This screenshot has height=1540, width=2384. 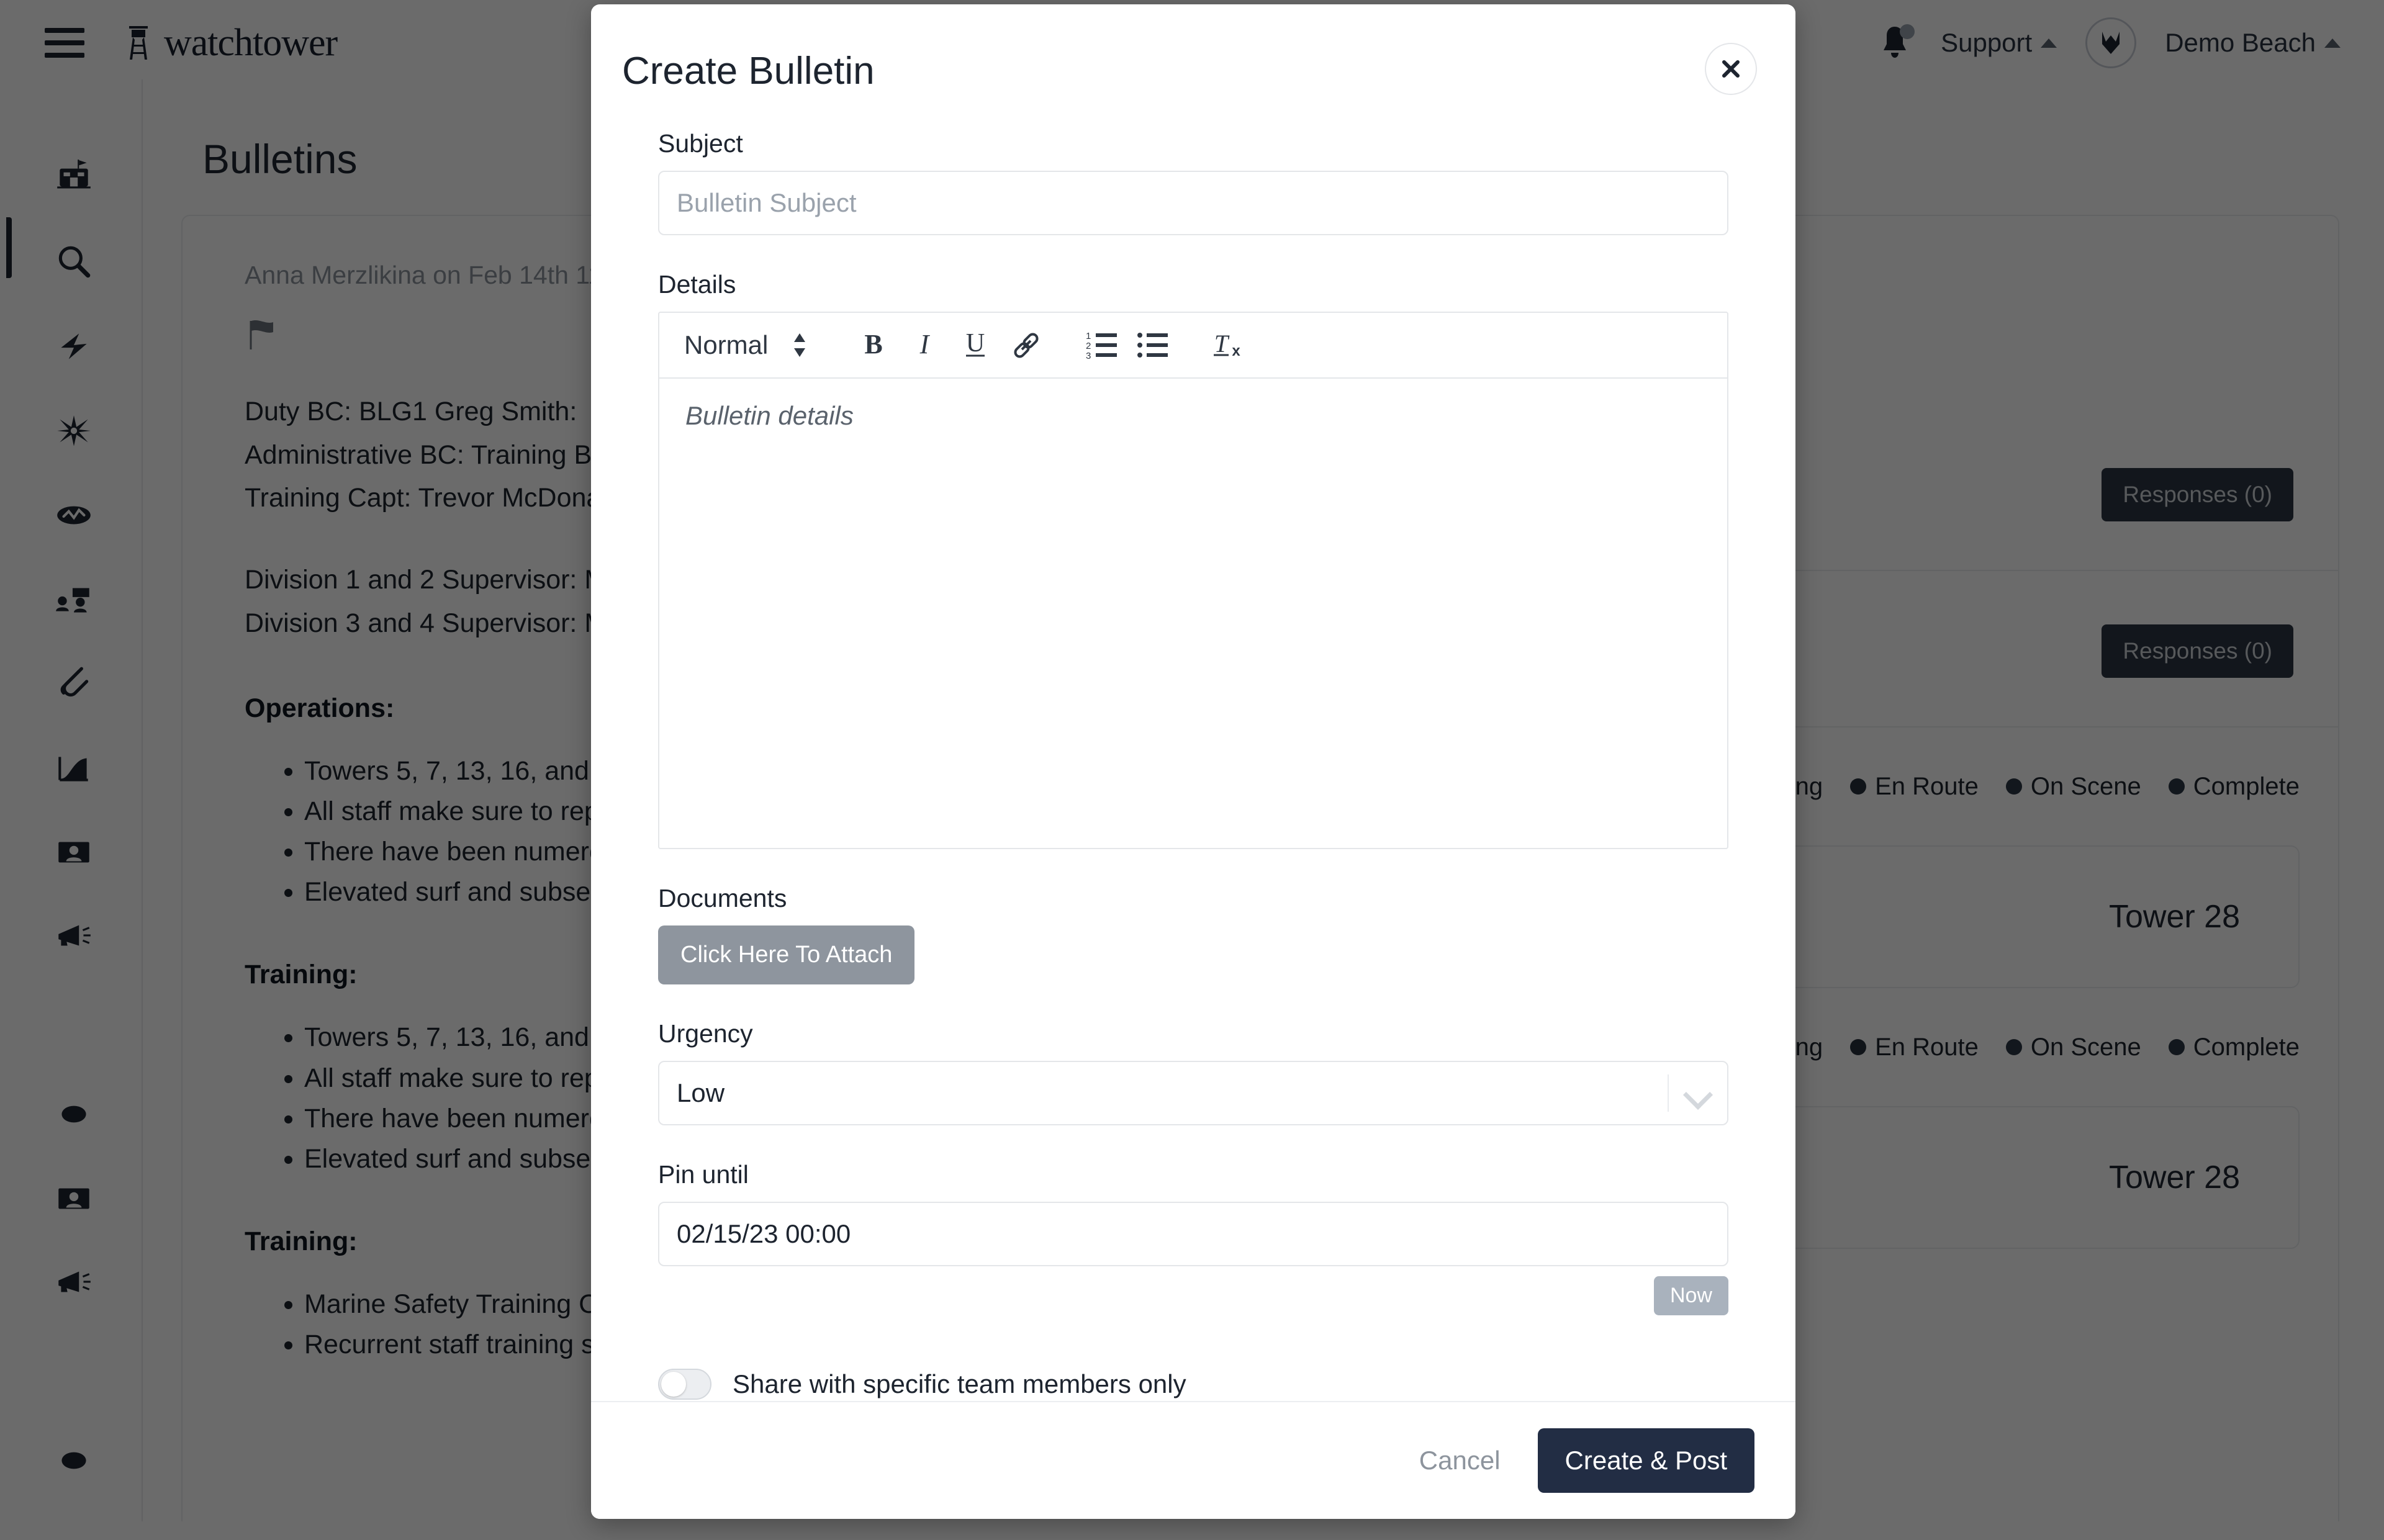 I want to click on svg-text: B, so click(x=874, y=344).